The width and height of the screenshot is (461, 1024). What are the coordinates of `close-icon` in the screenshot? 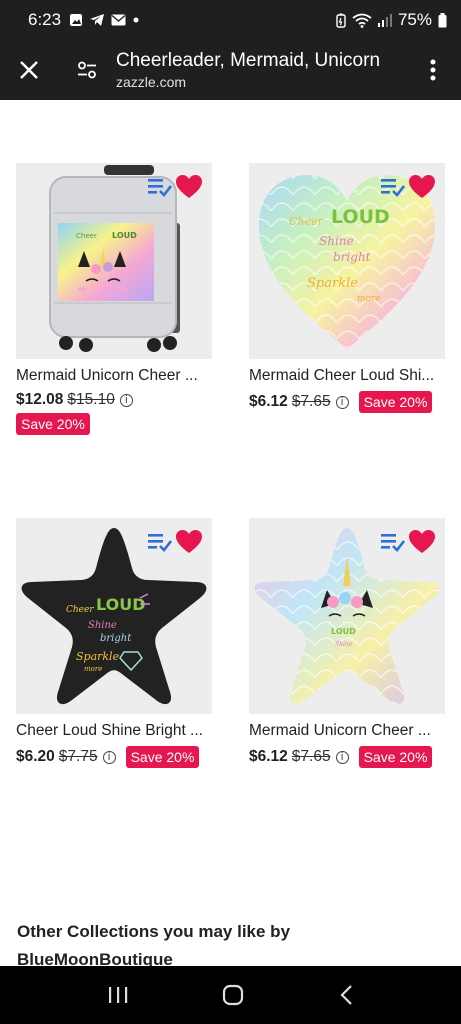 It's located at (29, 70).